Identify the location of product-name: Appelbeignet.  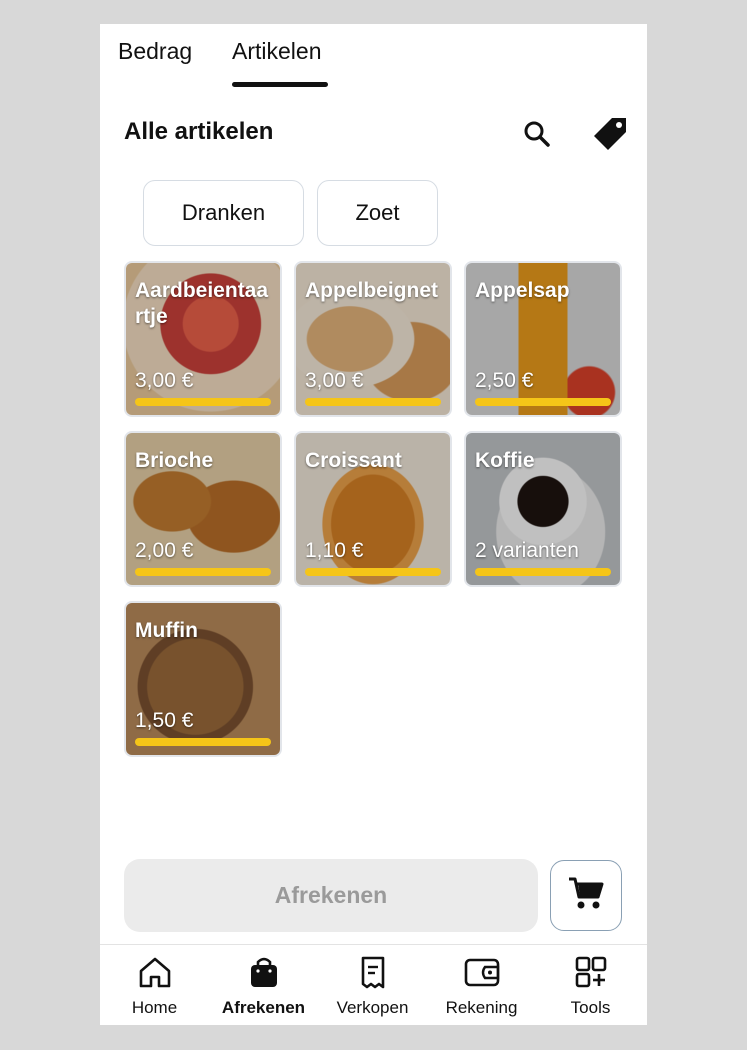
(372, 290).